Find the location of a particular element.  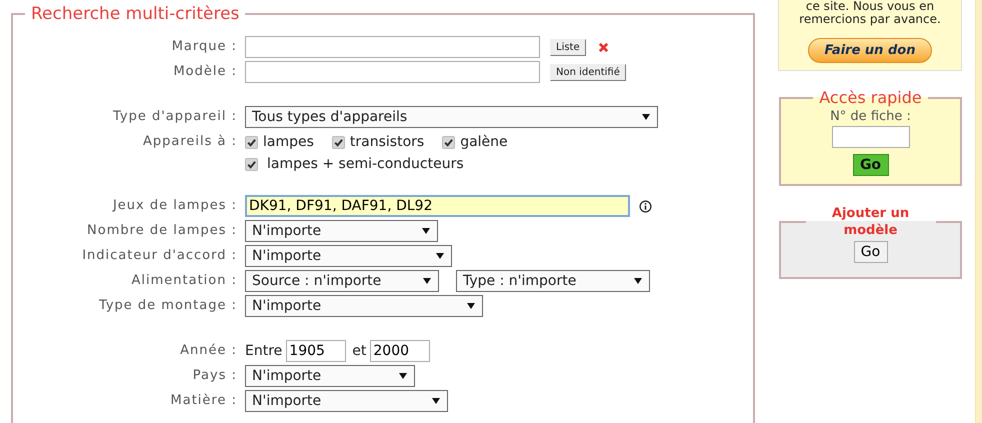

small-button: Liste is located at coordinates (568, 47).